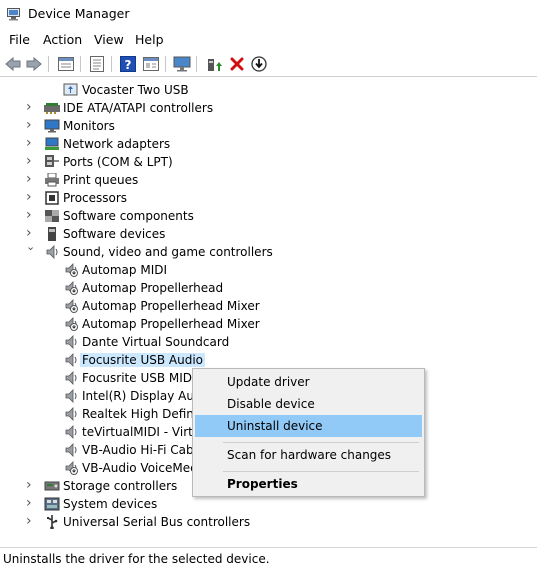 This screenshot has width=537, height=569. Describe the element at coordinates (149, 39) in the screenshot. I see `menu-help: Help` at that location.